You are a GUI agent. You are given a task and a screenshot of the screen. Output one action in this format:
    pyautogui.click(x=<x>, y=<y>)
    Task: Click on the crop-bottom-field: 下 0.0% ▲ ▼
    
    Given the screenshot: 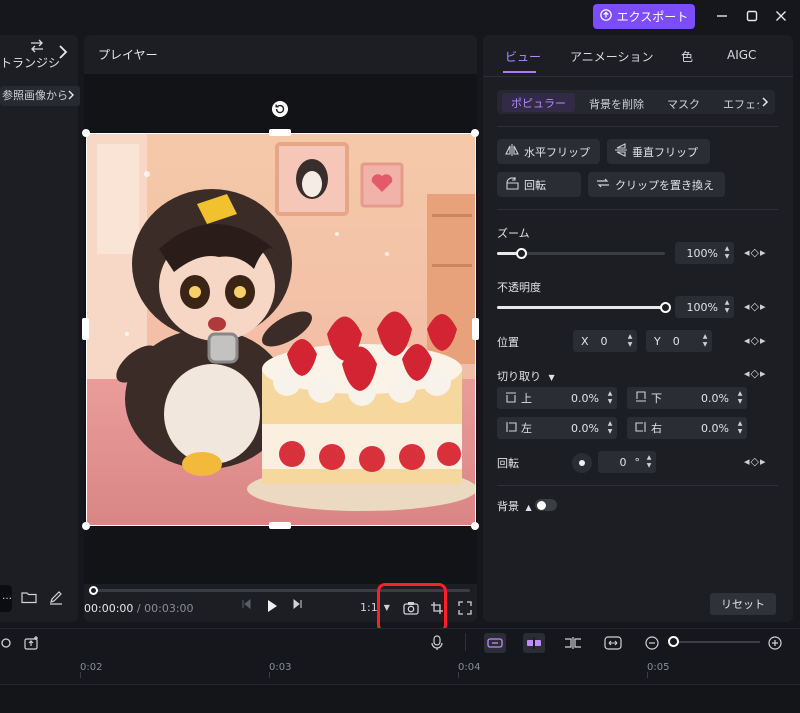 What is the action you would take?
    pyautogui.click(x=687, y=398)
    